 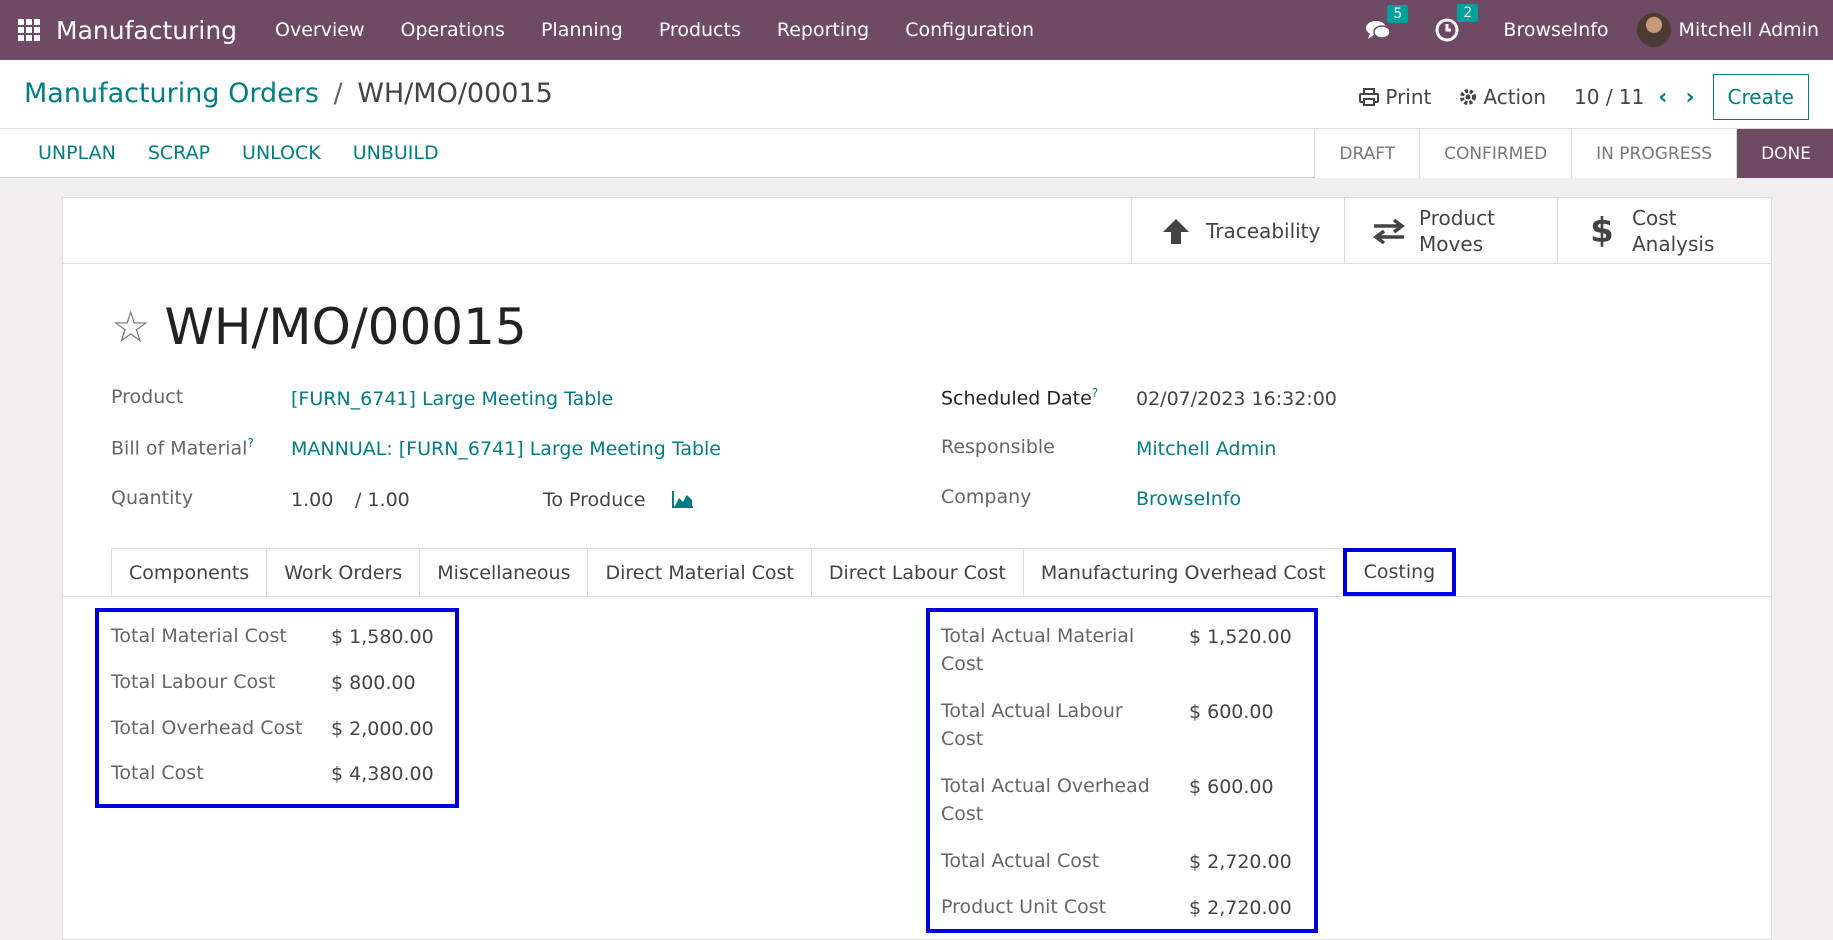 What do you see at coordinates (1188, 499) in the screenshot?
I see `company-field: BrowseInfo` at bounding box center [1188, 499].